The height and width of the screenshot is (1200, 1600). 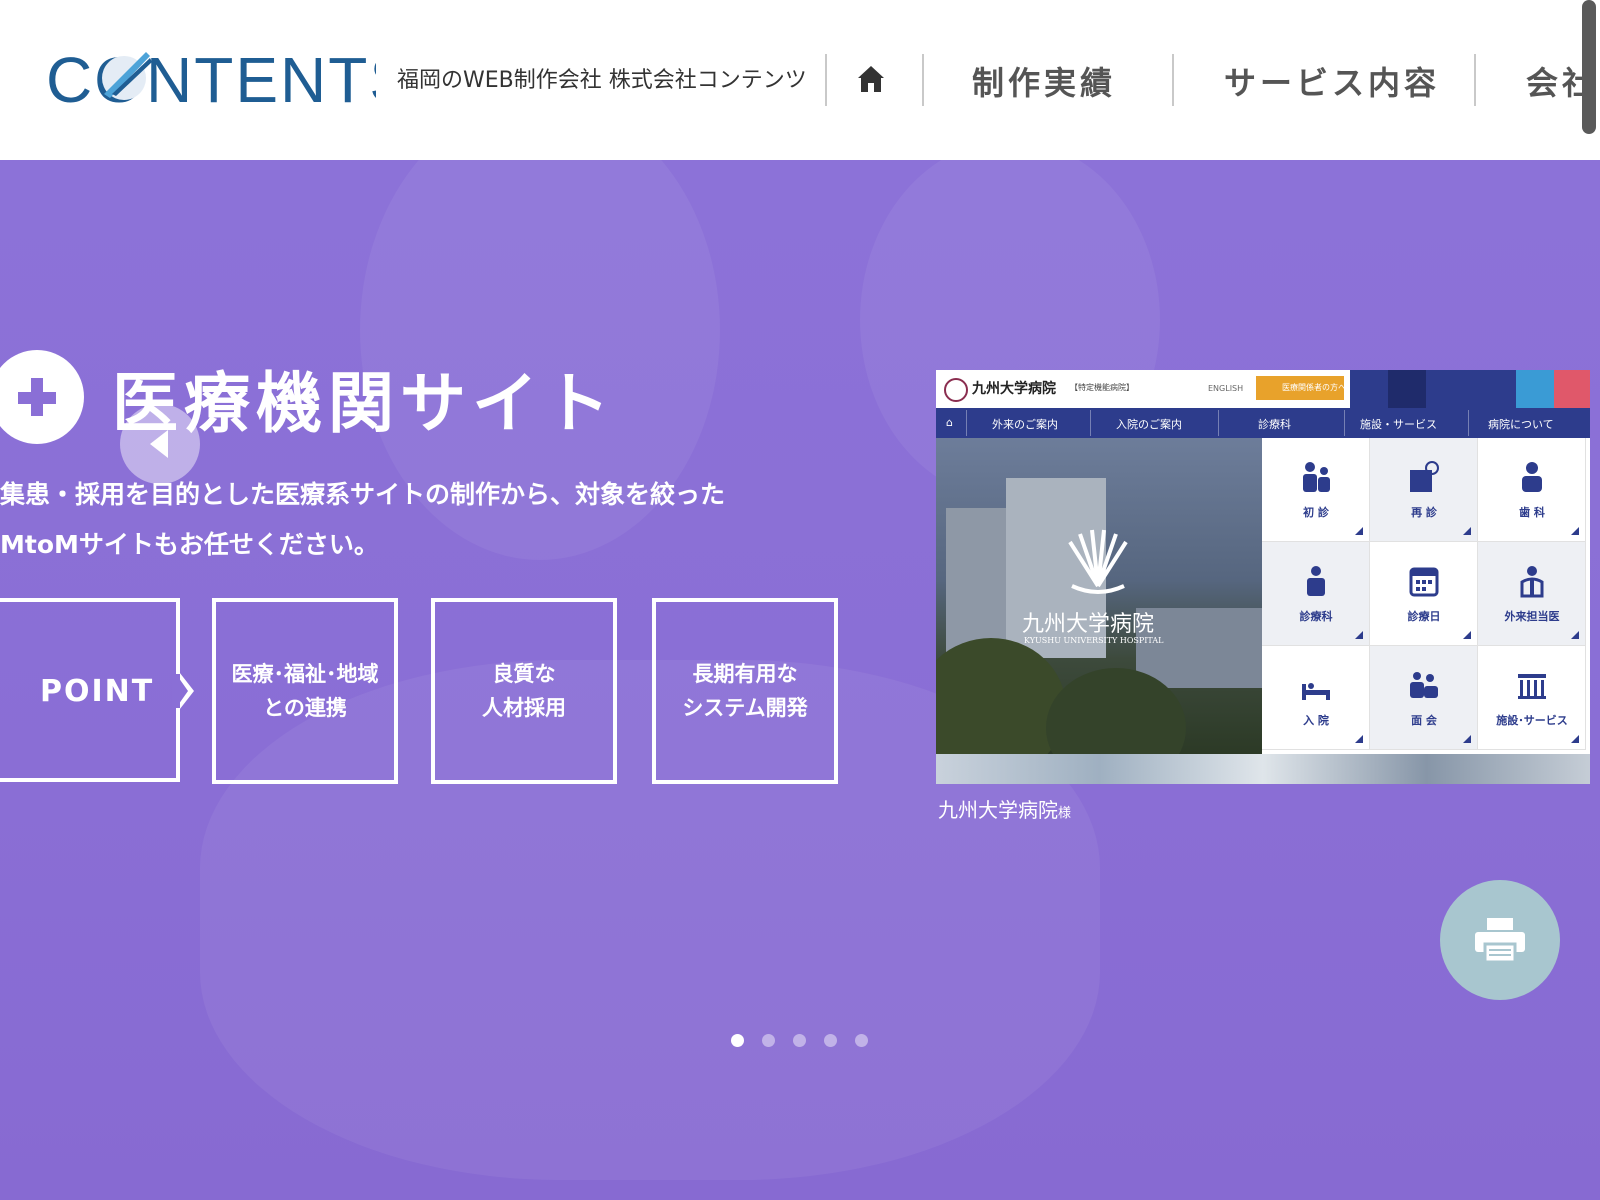 What do you see at coordinates (1149, 424) in the screenshot?
I see `mockup-nav-item: 入院のご案内` at bounding box center [1149, 424].